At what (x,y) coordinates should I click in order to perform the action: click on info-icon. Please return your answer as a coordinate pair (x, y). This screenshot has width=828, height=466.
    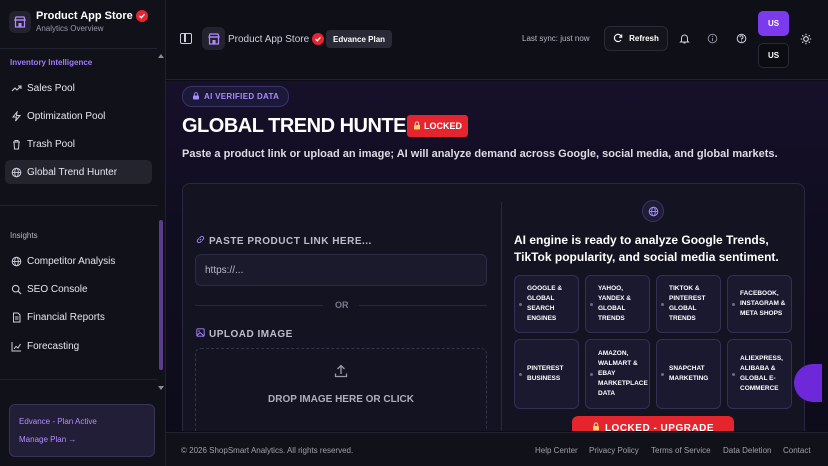
    Looking at the image, I should click on (712, 38).